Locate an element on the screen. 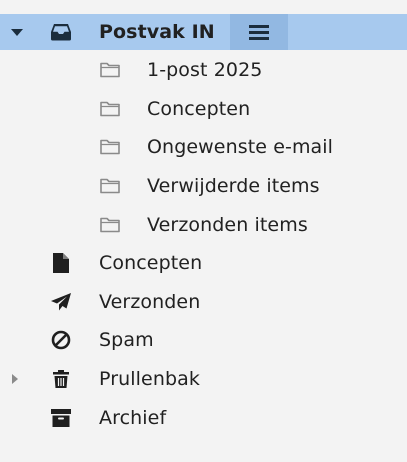  subfolder-item-ongewenste-e-mail: Ongewenste e-mail is located at coordinates (203, 147).